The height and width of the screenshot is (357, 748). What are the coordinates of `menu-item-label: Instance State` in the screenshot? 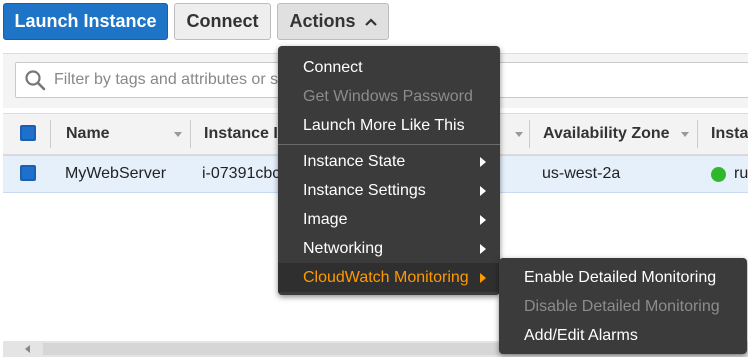 It's located at (354, 161).